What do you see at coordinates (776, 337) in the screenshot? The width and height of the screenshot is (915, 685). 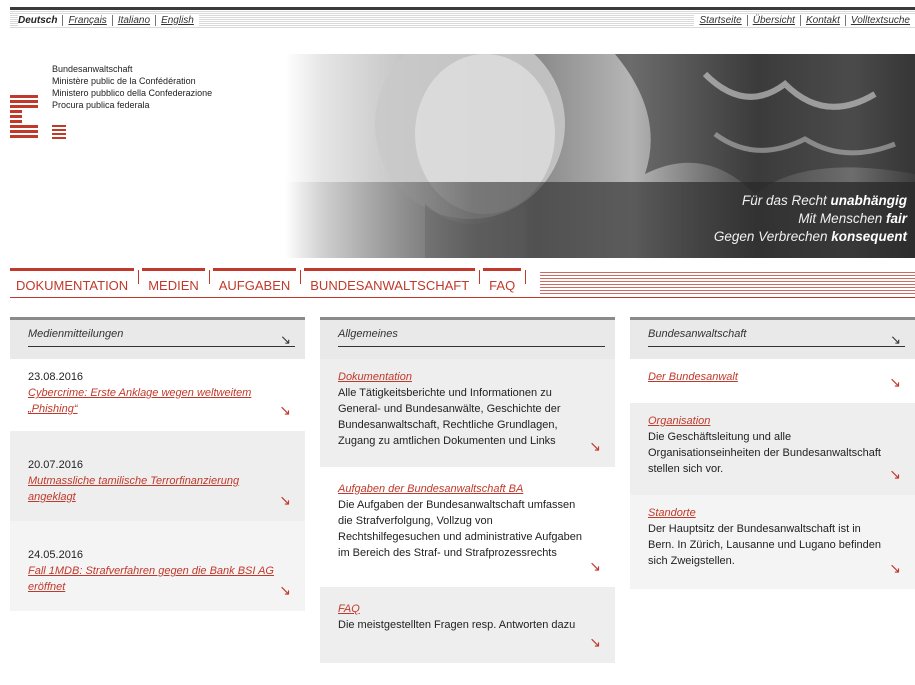 I see `oag-column-title: Bundesanwaltschaft` at bounding box center [776, 337].